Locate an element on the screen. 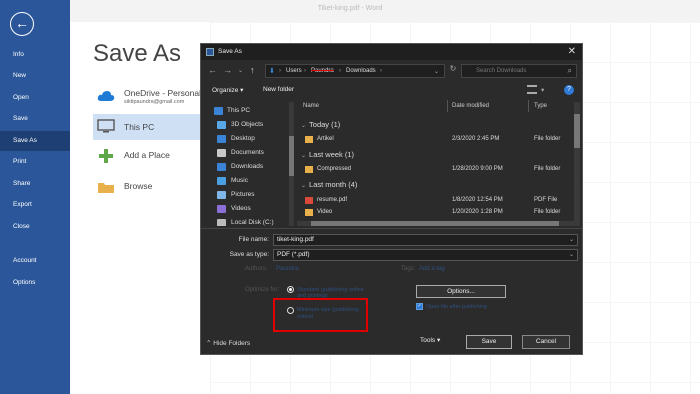 This screenshot has height=394, width=700. breadcrumb-user: Paundra is located at coordinates (322, 71).